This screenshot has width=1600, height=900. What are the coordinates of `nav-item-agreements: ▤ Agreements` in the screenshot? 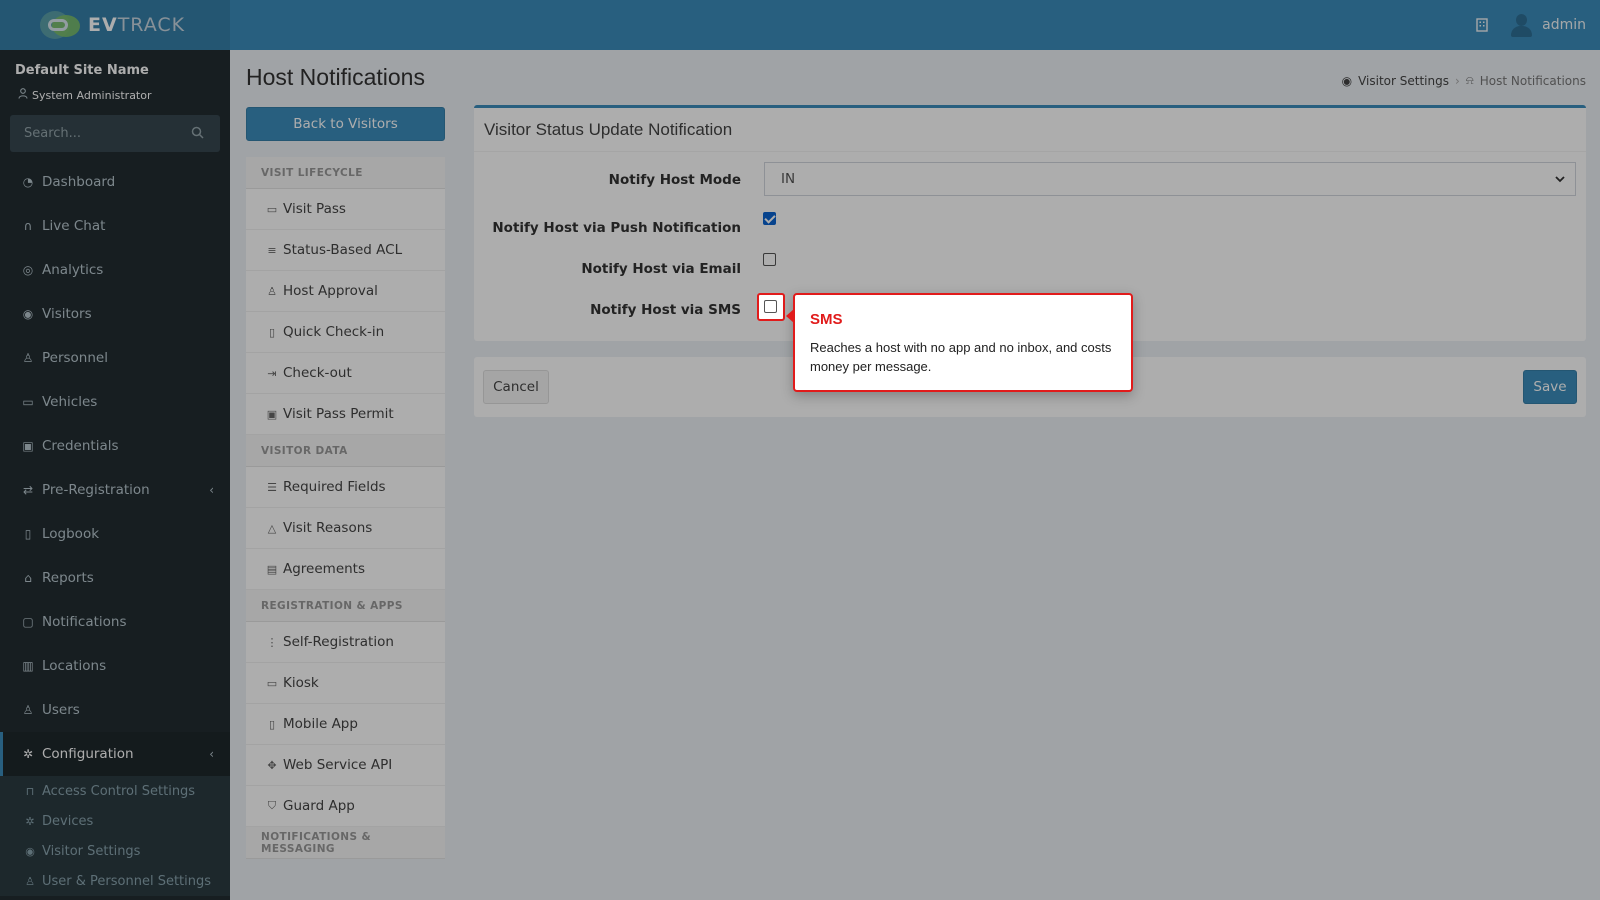 It's located at (345, 569).